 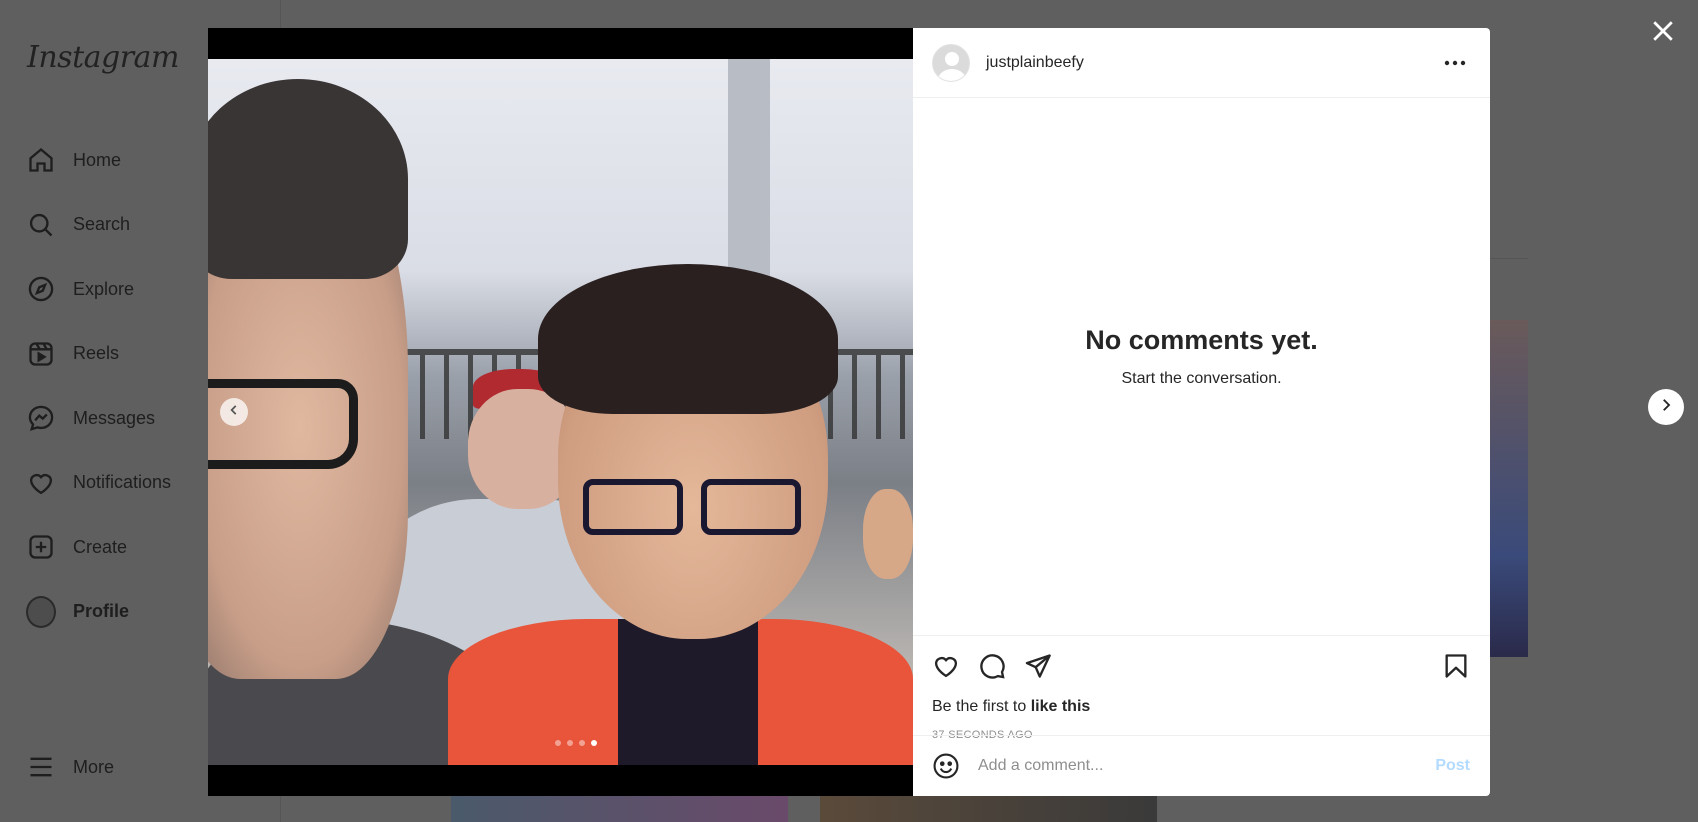 I want to click on sidebar-item-explore: Explore, so click(x=98, y=289).